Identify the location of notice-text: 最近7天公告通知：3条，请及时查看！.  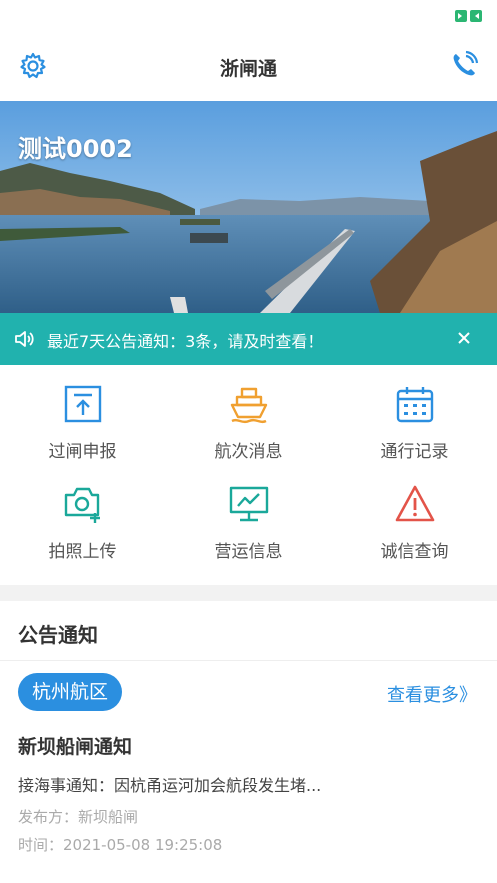
(185, 341).